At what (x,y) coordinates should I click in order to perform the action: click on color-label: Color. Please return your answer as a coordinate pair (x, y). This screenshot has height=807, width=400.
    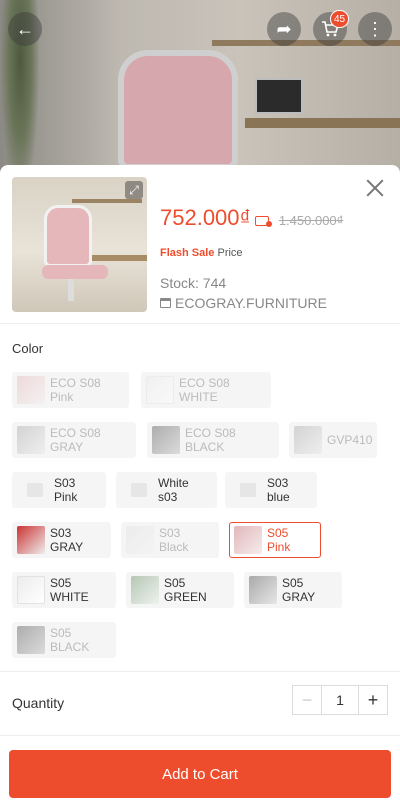
    Looking at the image, I should click on (28, 348).